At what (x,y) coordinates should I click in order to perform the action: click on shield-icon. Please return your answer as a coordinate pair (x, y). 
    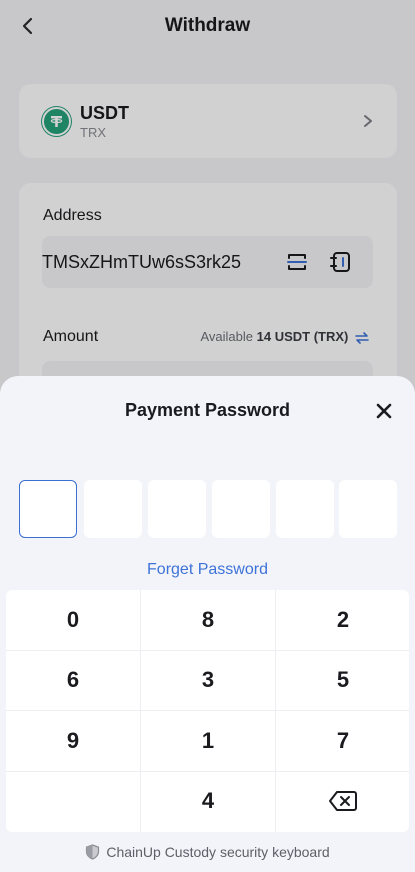
    Looking at the image, I should click on (93, 852).